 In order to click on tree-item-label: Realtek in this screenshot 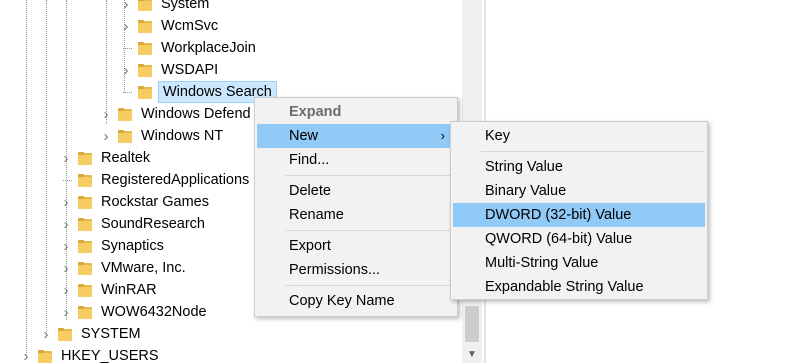, I will do `click(126, 158)`.